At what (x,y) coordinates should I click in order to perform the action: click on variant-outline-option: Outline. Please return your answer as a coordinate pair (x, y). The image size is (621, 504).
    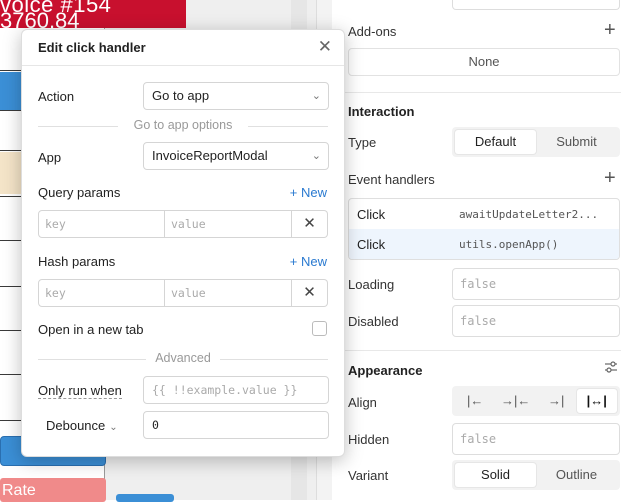
    Looking at the image, I should click on (576, 475).